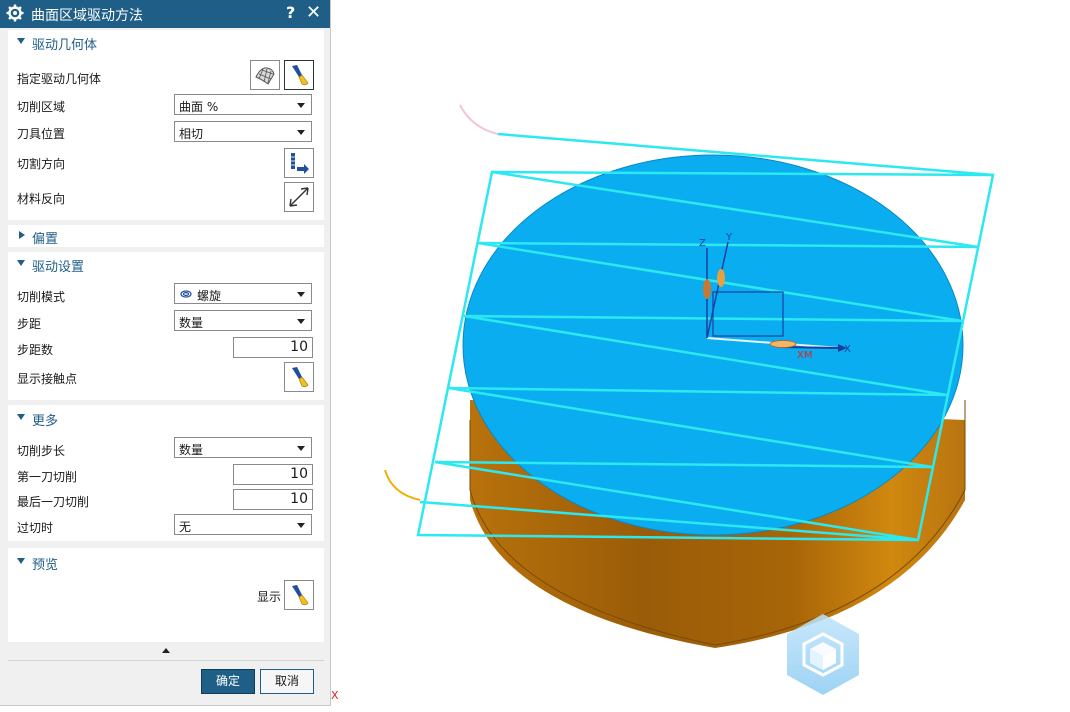 This screenshot has width=1070, height=712. What do you see at coordinates (479, 119) in the screenshot?
I see `curve-pink` at bounding box center [479, 119].